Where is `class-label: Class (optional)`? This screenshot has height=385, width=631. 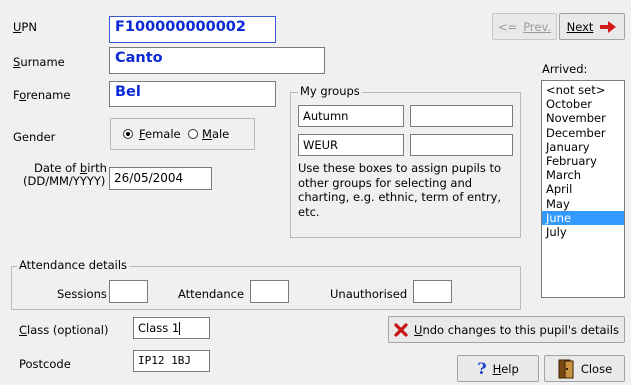 class-label: Class (optional) is located at coordinates (64, 330).